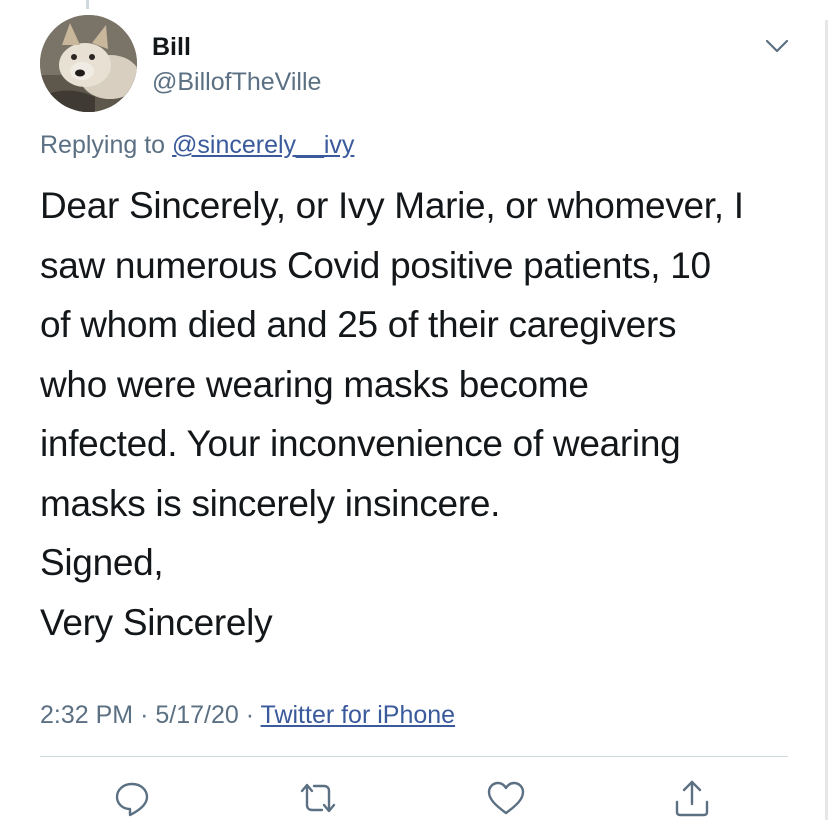 Image resolution: width=828 pixels, height=821 pixels. I want to click on avatar, so click(88, 63).